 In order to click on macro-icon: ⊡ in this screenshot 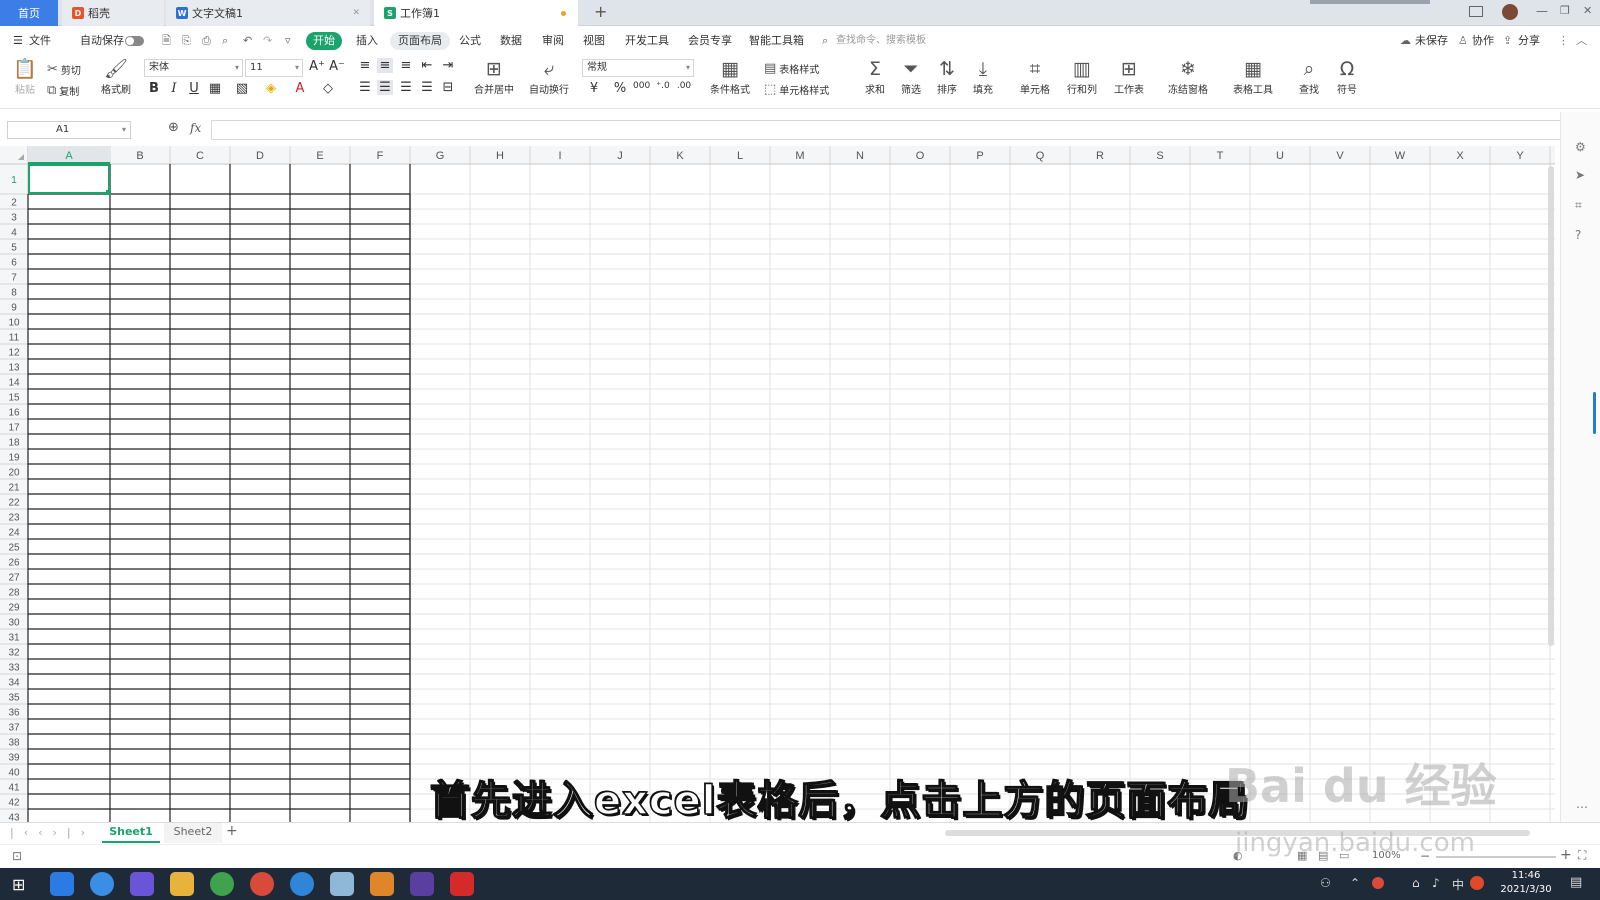, I will do `click(17, 856)`.